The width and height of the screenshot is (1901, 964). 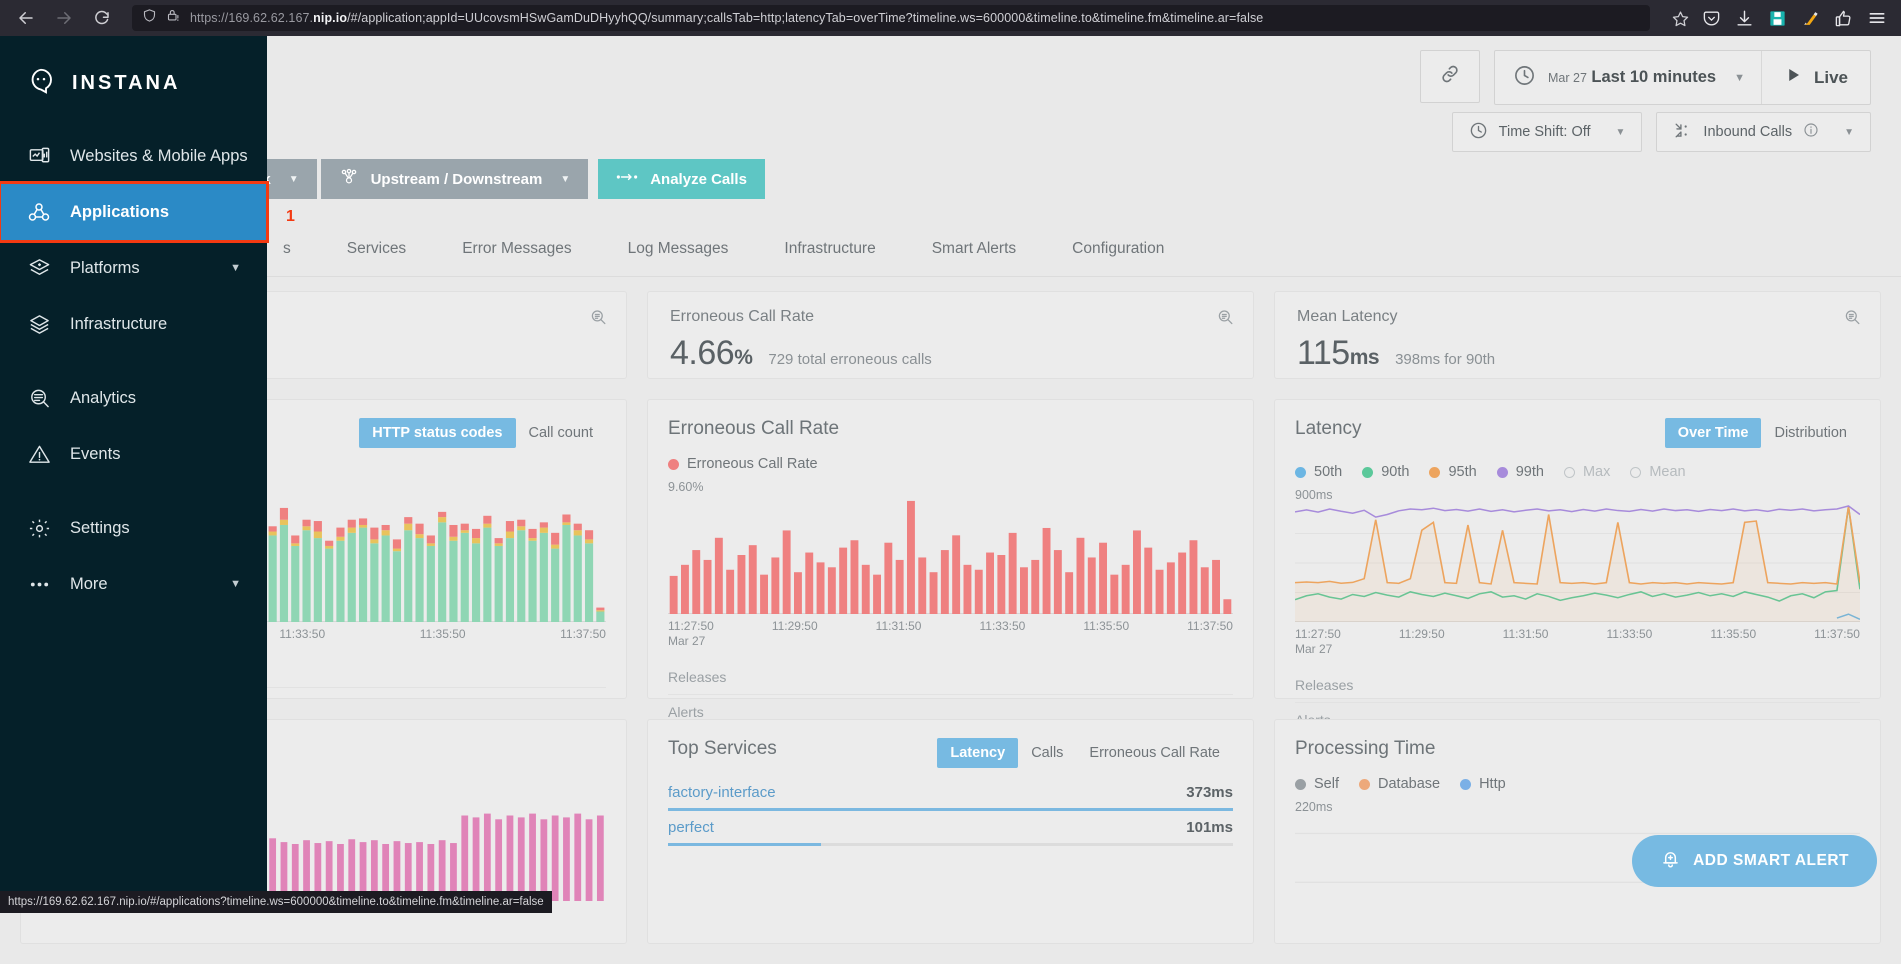 I want to click on inbound-calls-dropdown: Inbound Calls ▼, so click(x=1763, y=132).